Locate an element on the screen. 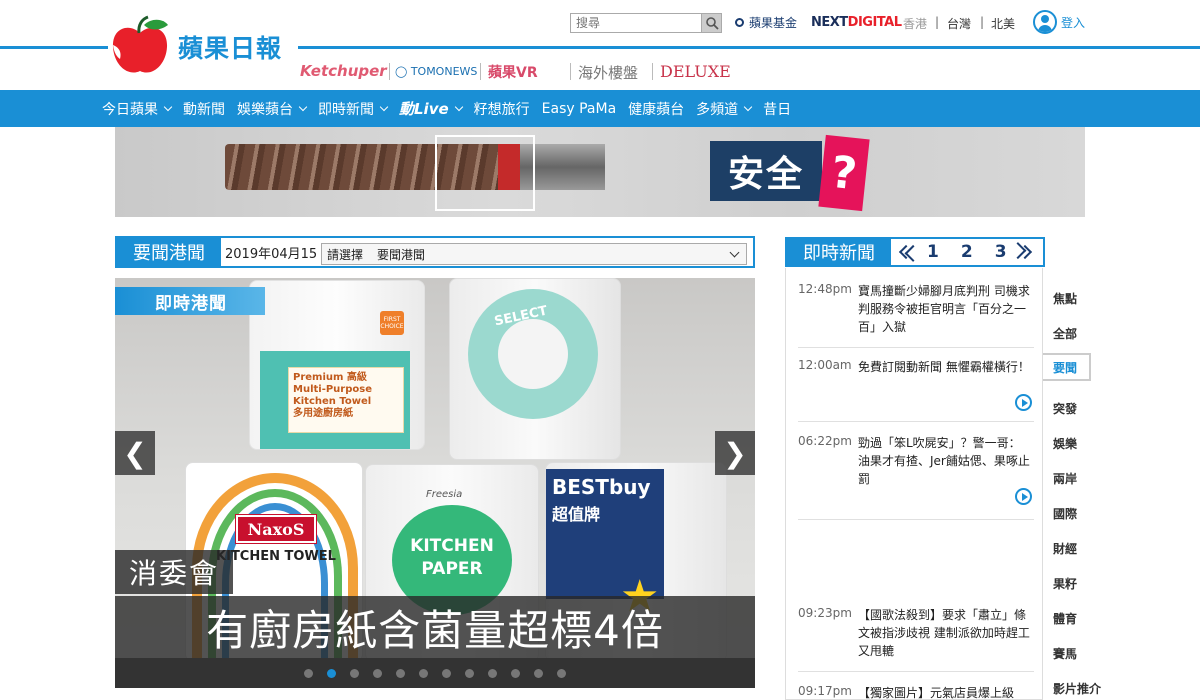  news-headline: 勁過「笨L吹屍安」？警一哥：油果才有揸、Jer餔姑偲、果啄止罰 is located at coordinates (945, 461).